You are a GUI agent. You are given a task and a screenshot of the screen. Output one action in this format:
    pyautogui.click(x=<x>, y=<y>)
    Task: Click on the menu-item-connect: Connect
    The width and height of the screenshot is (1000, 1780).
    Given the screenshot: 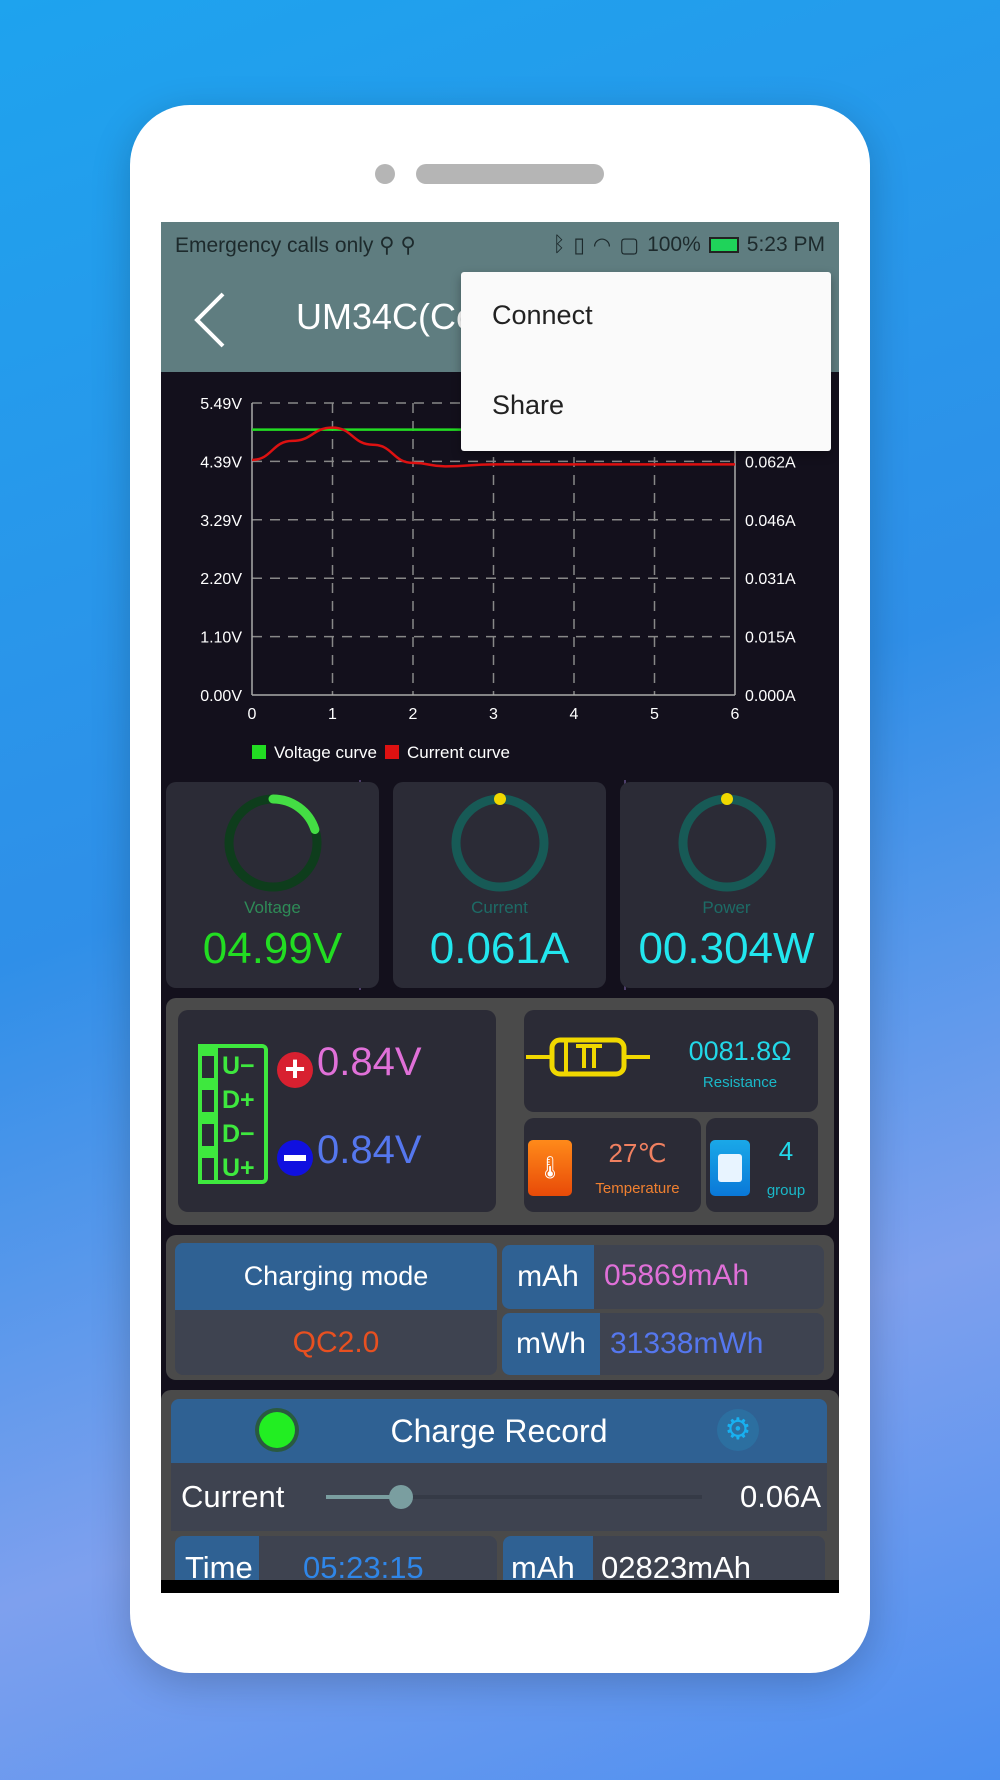 What is the action you would take?
    pyautogui.click(x=542, y=315)
    